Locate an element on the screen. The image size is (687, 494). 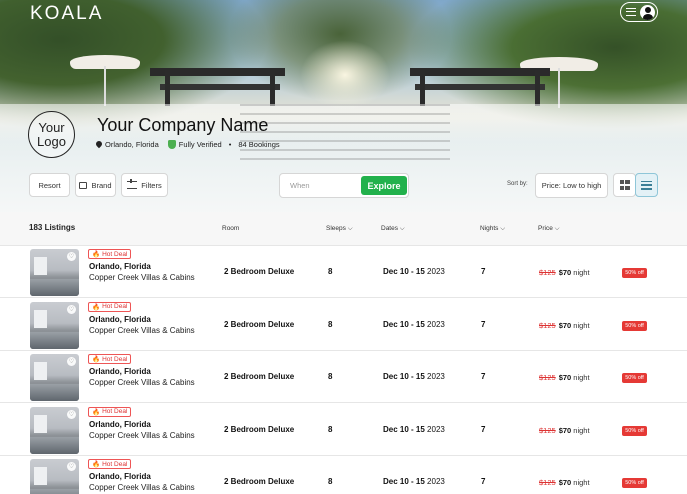
thumbnail-floor is located at coordinates (54, 392).